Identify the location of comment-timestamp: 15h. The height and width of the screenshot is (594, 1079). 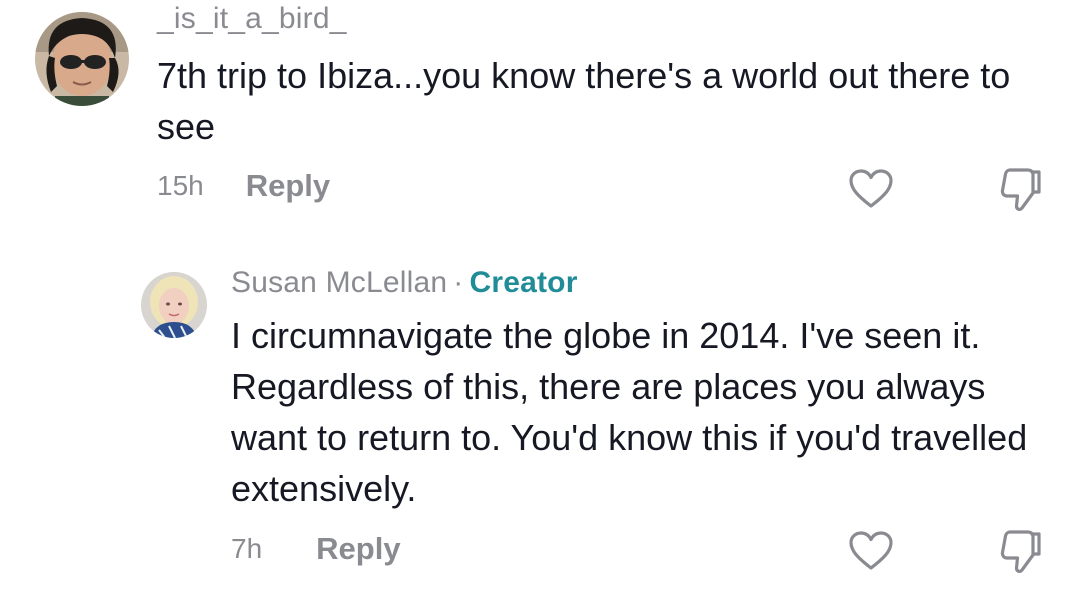
(180, 185).